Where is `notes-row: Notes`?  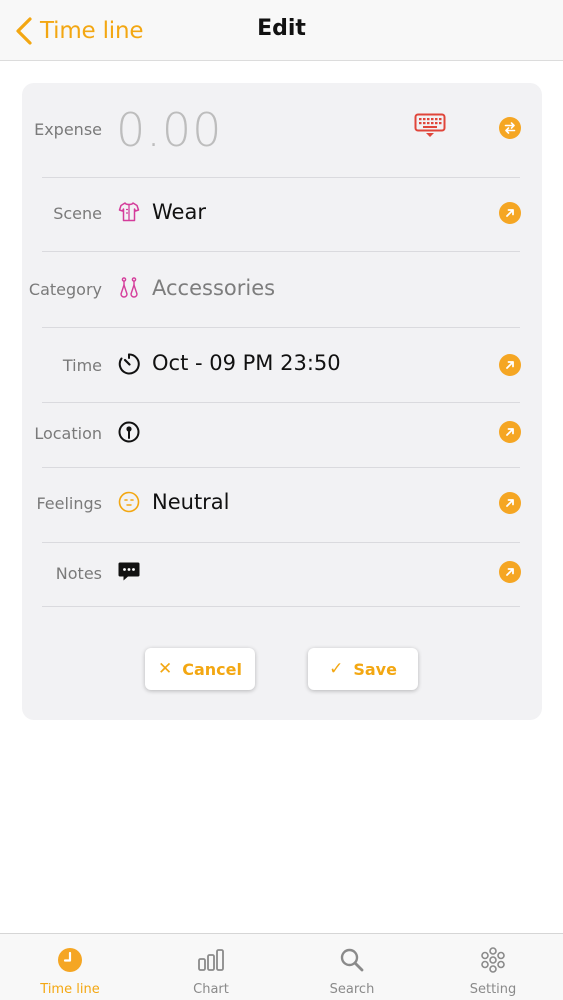 notes-row: Notes is located at coordinates (282, 574).